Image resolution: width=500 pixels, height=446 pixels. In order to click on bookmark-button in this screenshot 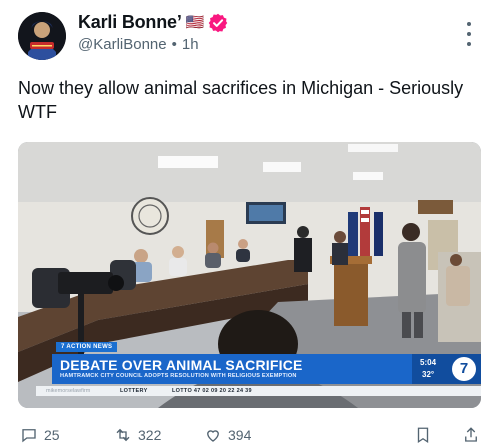, I will do `click(423, 435)`.